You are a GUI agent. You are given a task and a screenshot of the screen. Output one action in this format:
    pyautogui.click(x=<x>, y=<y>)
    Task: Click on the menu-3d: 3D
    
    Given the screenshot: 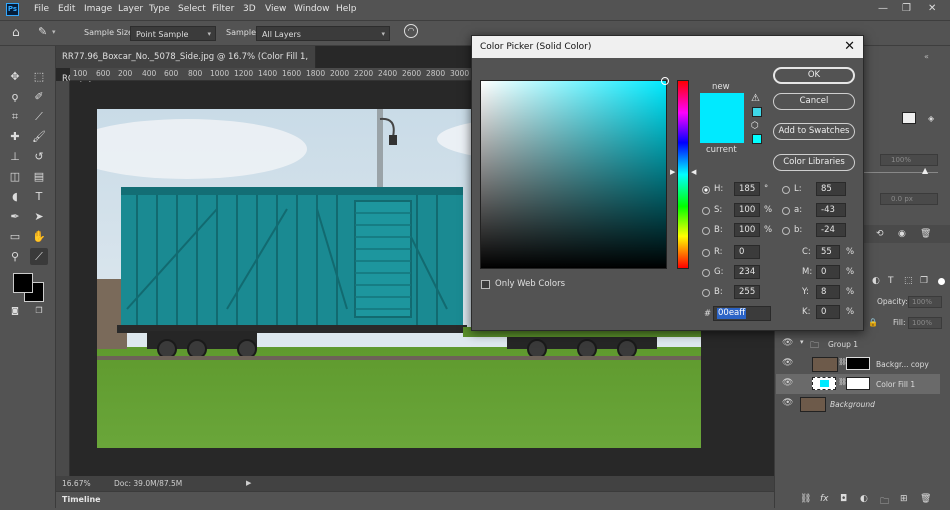 What is the action you would take?
    pyautogui.click(x=249, y=9)
    